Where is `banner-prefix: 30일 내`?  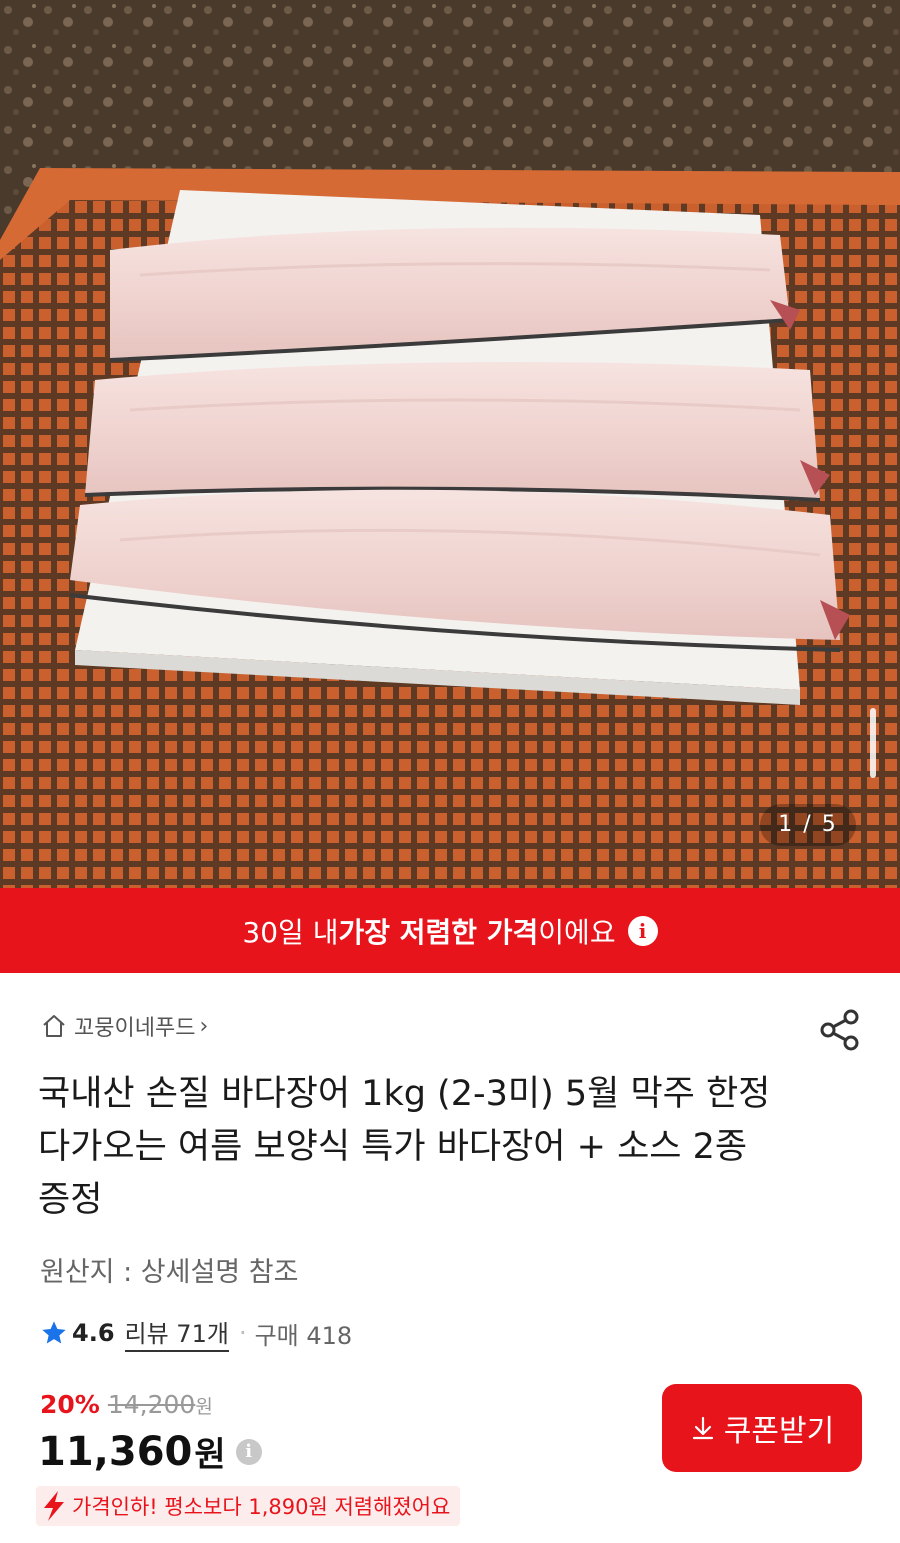
banner-prefix: 30일 내 is located at coordinates (290, 932).